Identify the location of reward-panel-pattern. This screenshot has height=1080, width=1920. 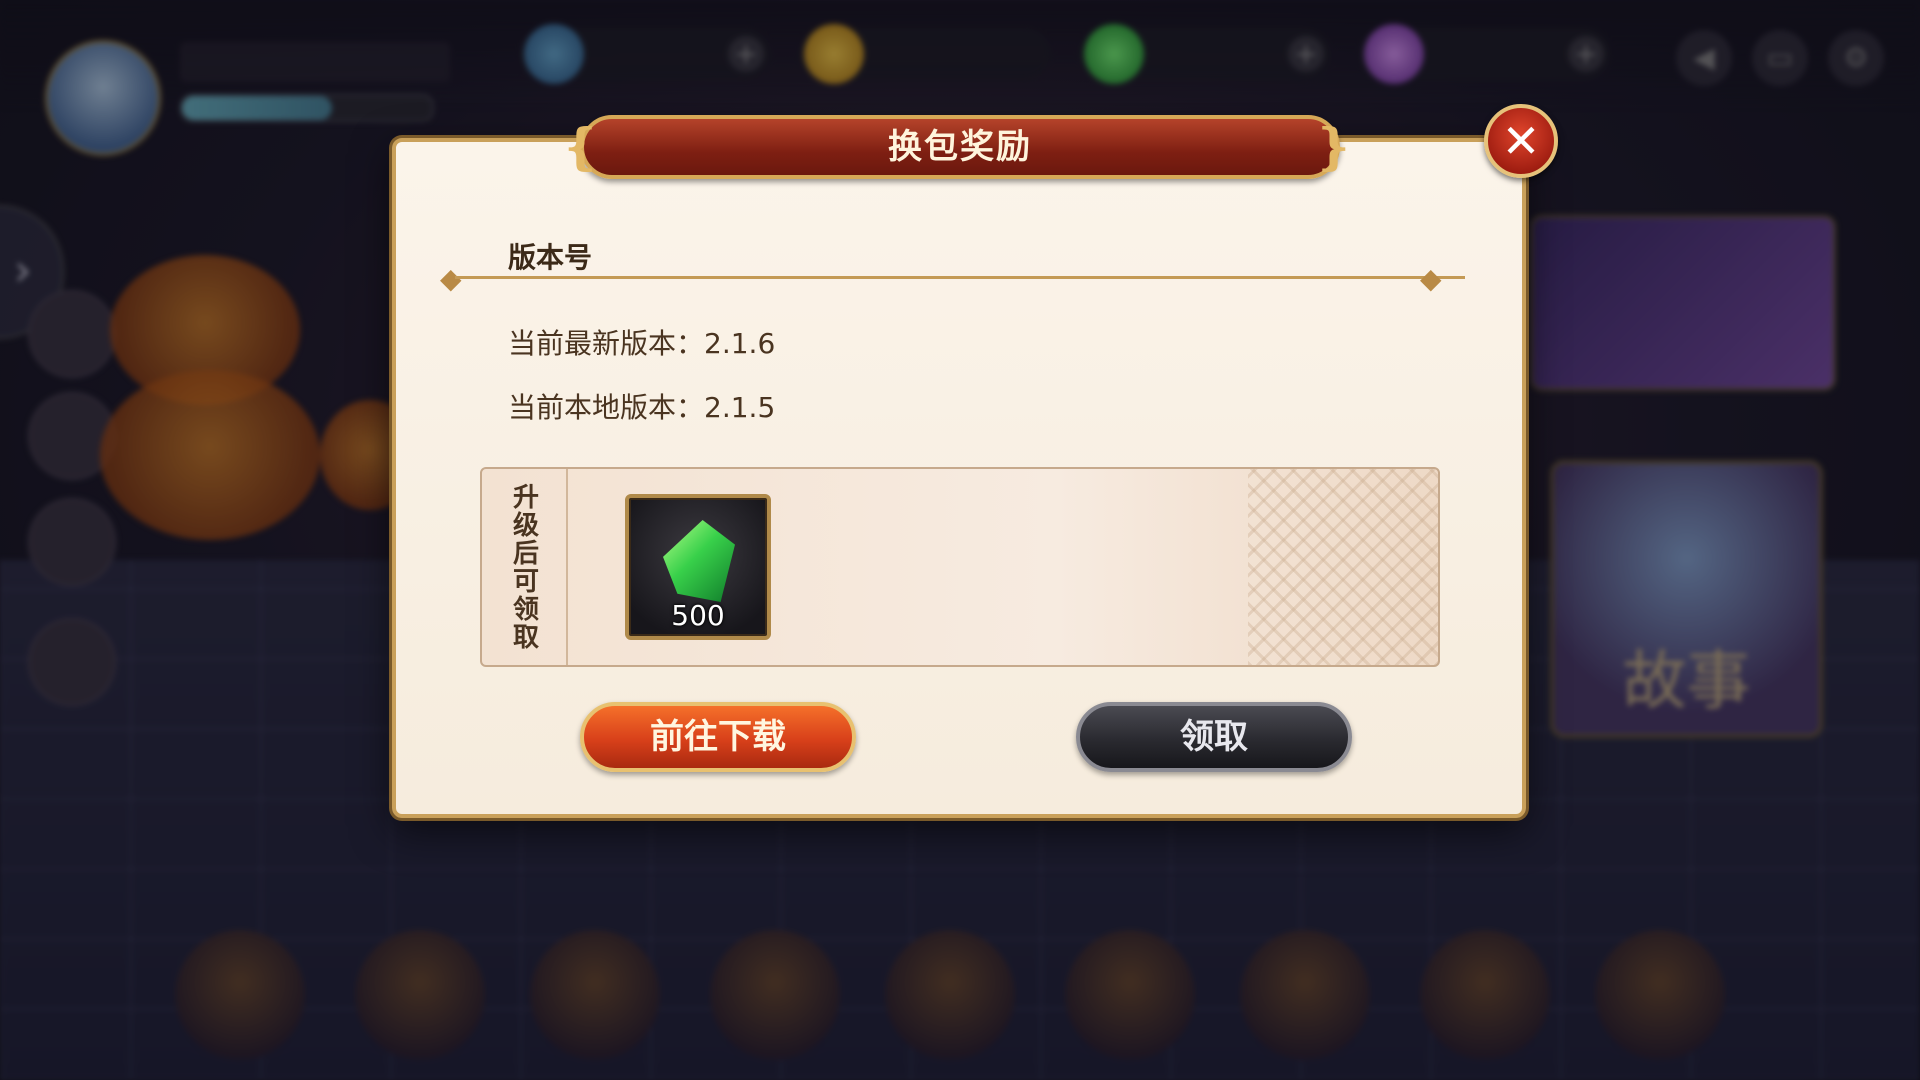
(1343, 567).